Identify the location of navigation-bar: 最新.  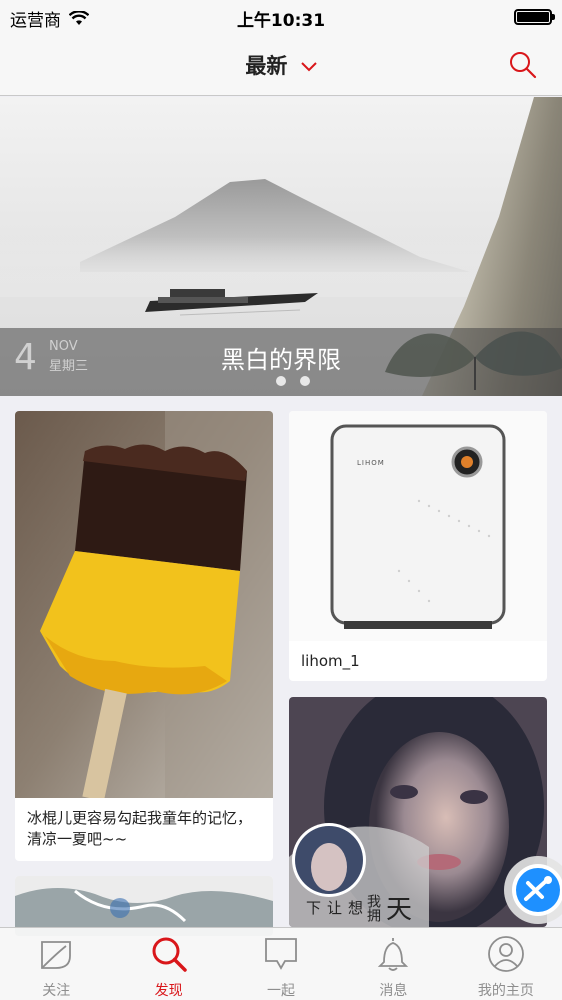
(281, 68).